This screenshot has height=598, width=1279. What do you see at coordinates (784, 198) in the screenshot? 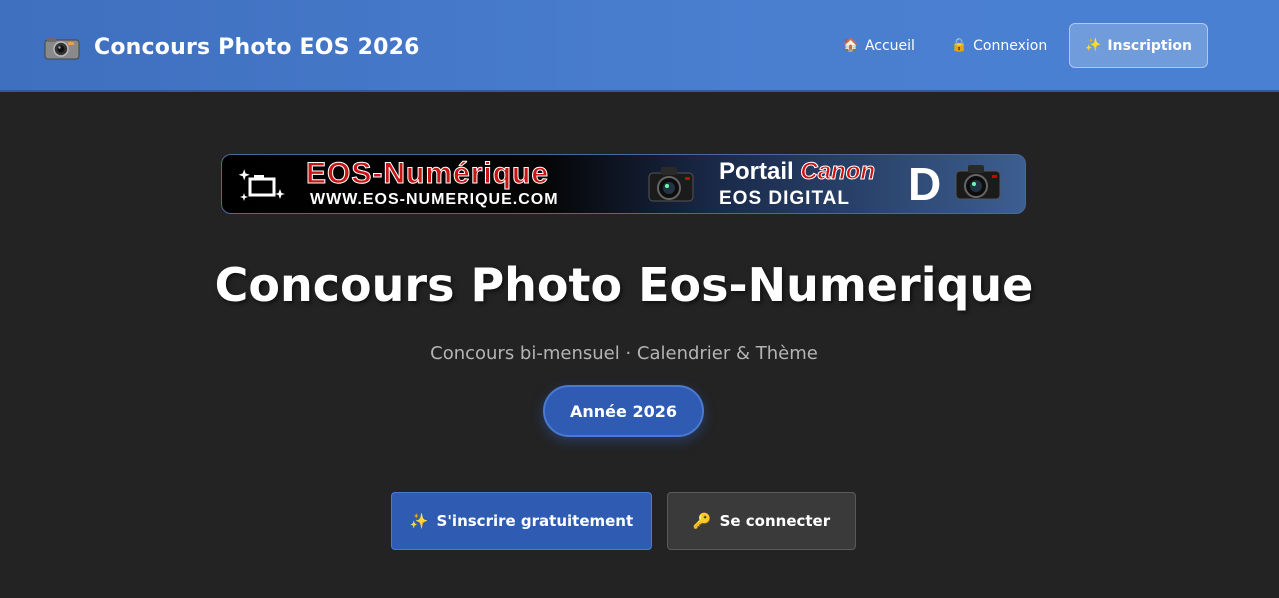
I see `banner-eos-digital: EOS DIGITAL` at bounding box center [784, 198].